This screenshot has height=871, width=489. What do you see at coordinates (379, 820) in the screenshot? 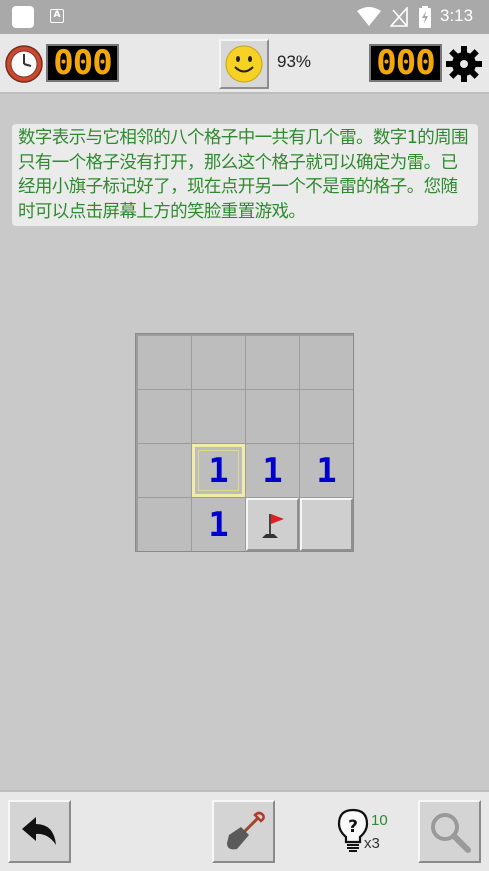
I see `hints-available: 10` at bounding box center [379, 820].